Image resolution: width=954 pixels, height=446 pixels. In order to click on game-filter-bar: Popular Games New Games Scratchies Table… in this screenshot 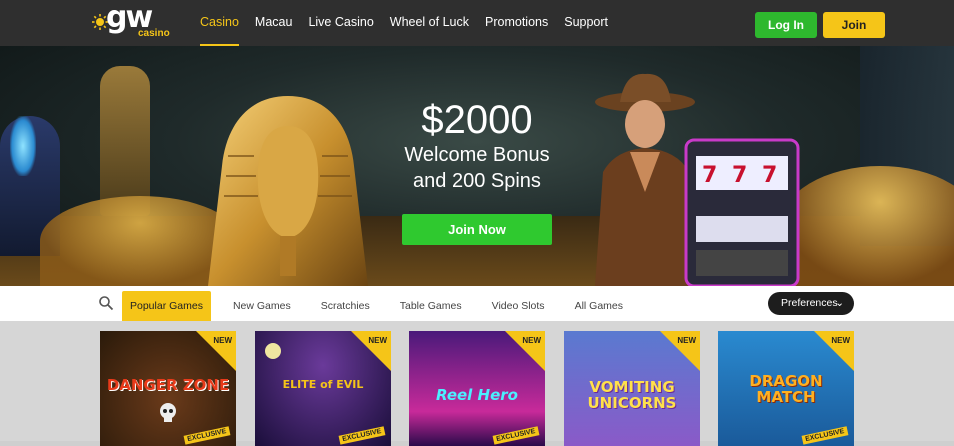, I will do `click(477, 303)`.